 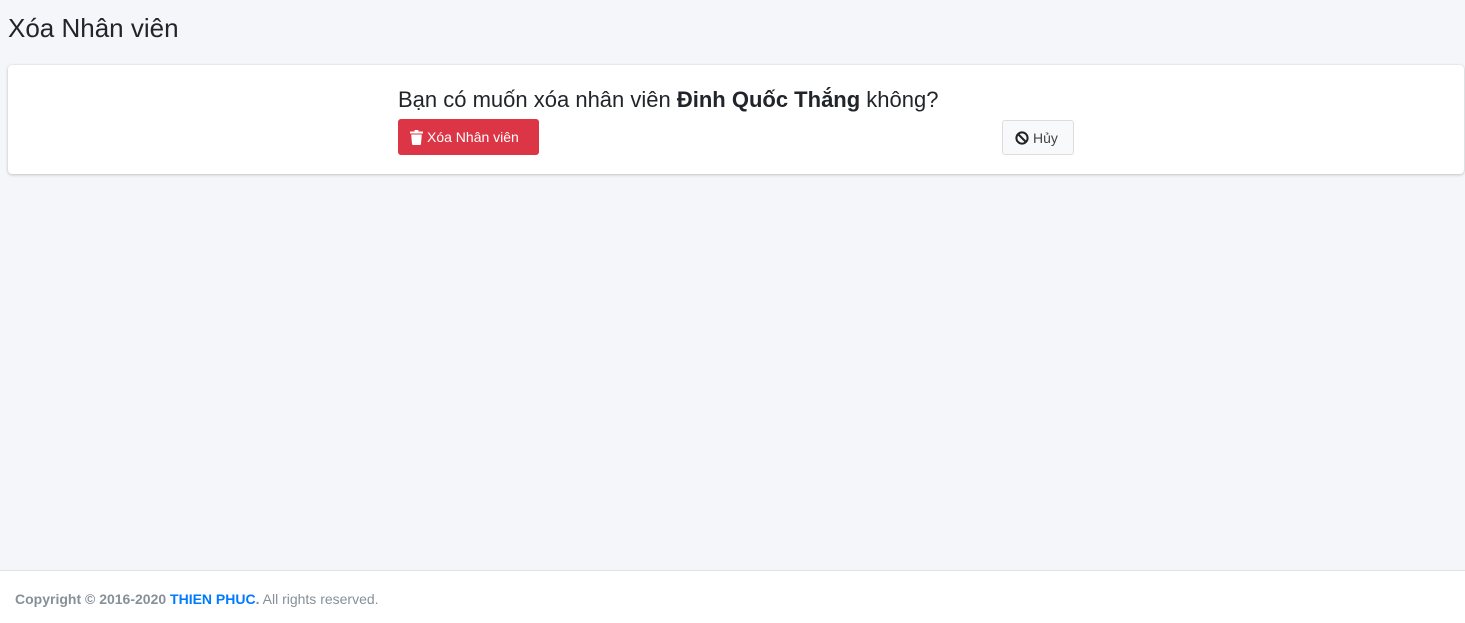 I want to click on ban-icon, so click(x=1022, y=137).